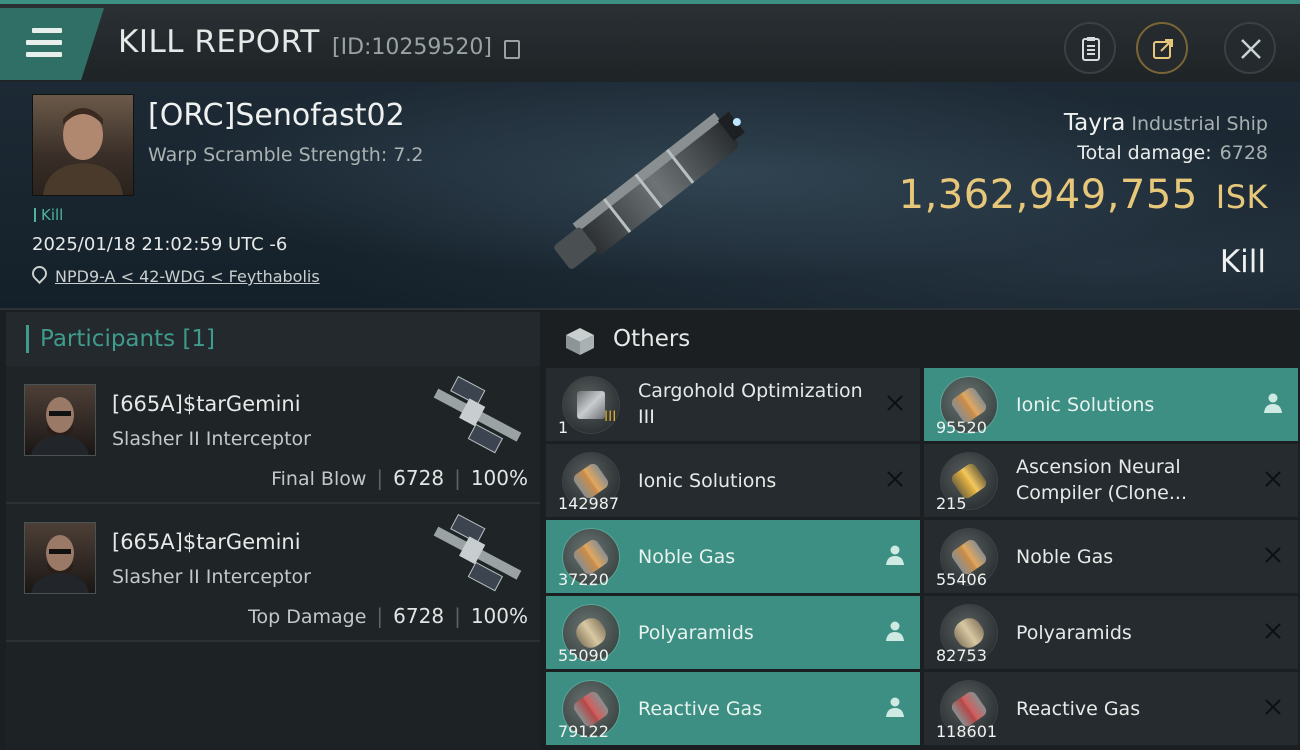 This screenshot has height=750, width=1300. Describe the element at coordinates (583, 579) in the screenshot. I see `item-quantity: 37220` at that location.